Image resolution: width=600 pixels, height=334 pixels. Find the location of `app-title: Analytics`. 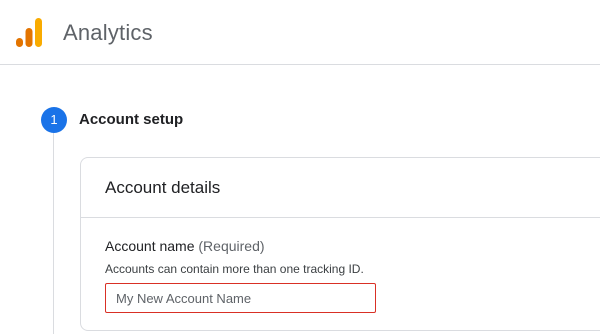

app-title: Analytics is located at coordinates (108, 32).